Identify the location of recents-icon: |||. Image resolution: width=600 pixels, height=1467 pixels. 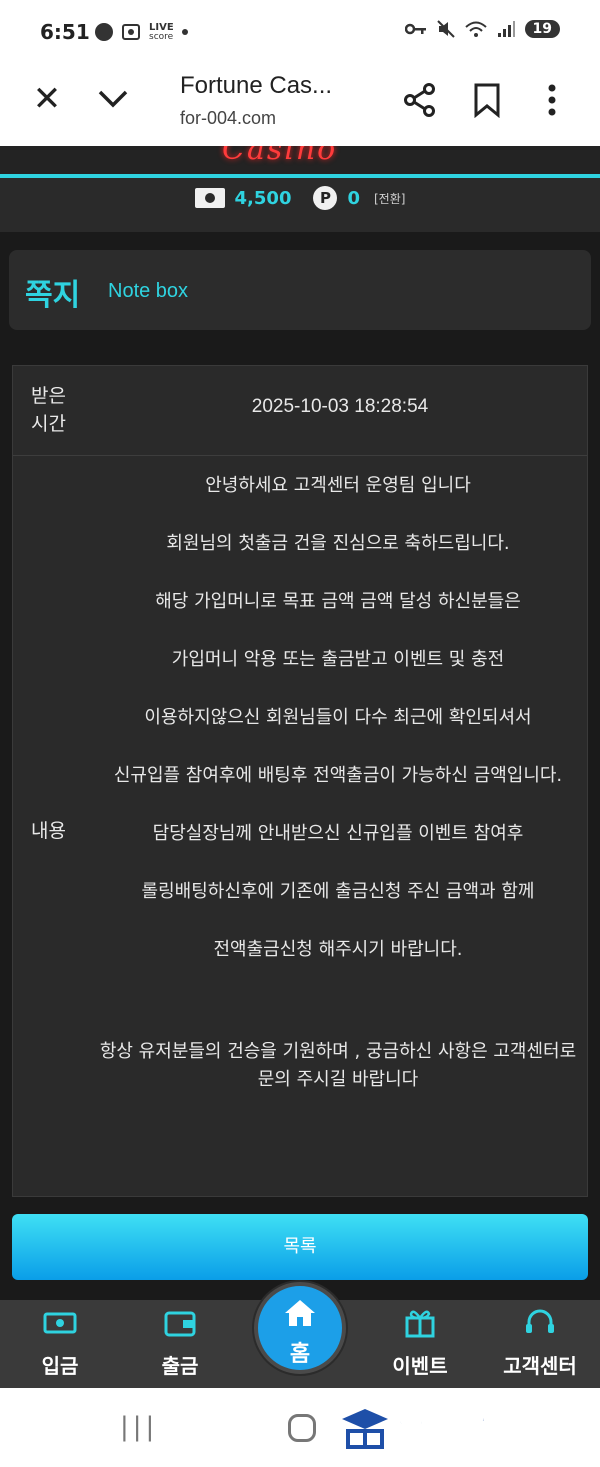
(139, 1427).